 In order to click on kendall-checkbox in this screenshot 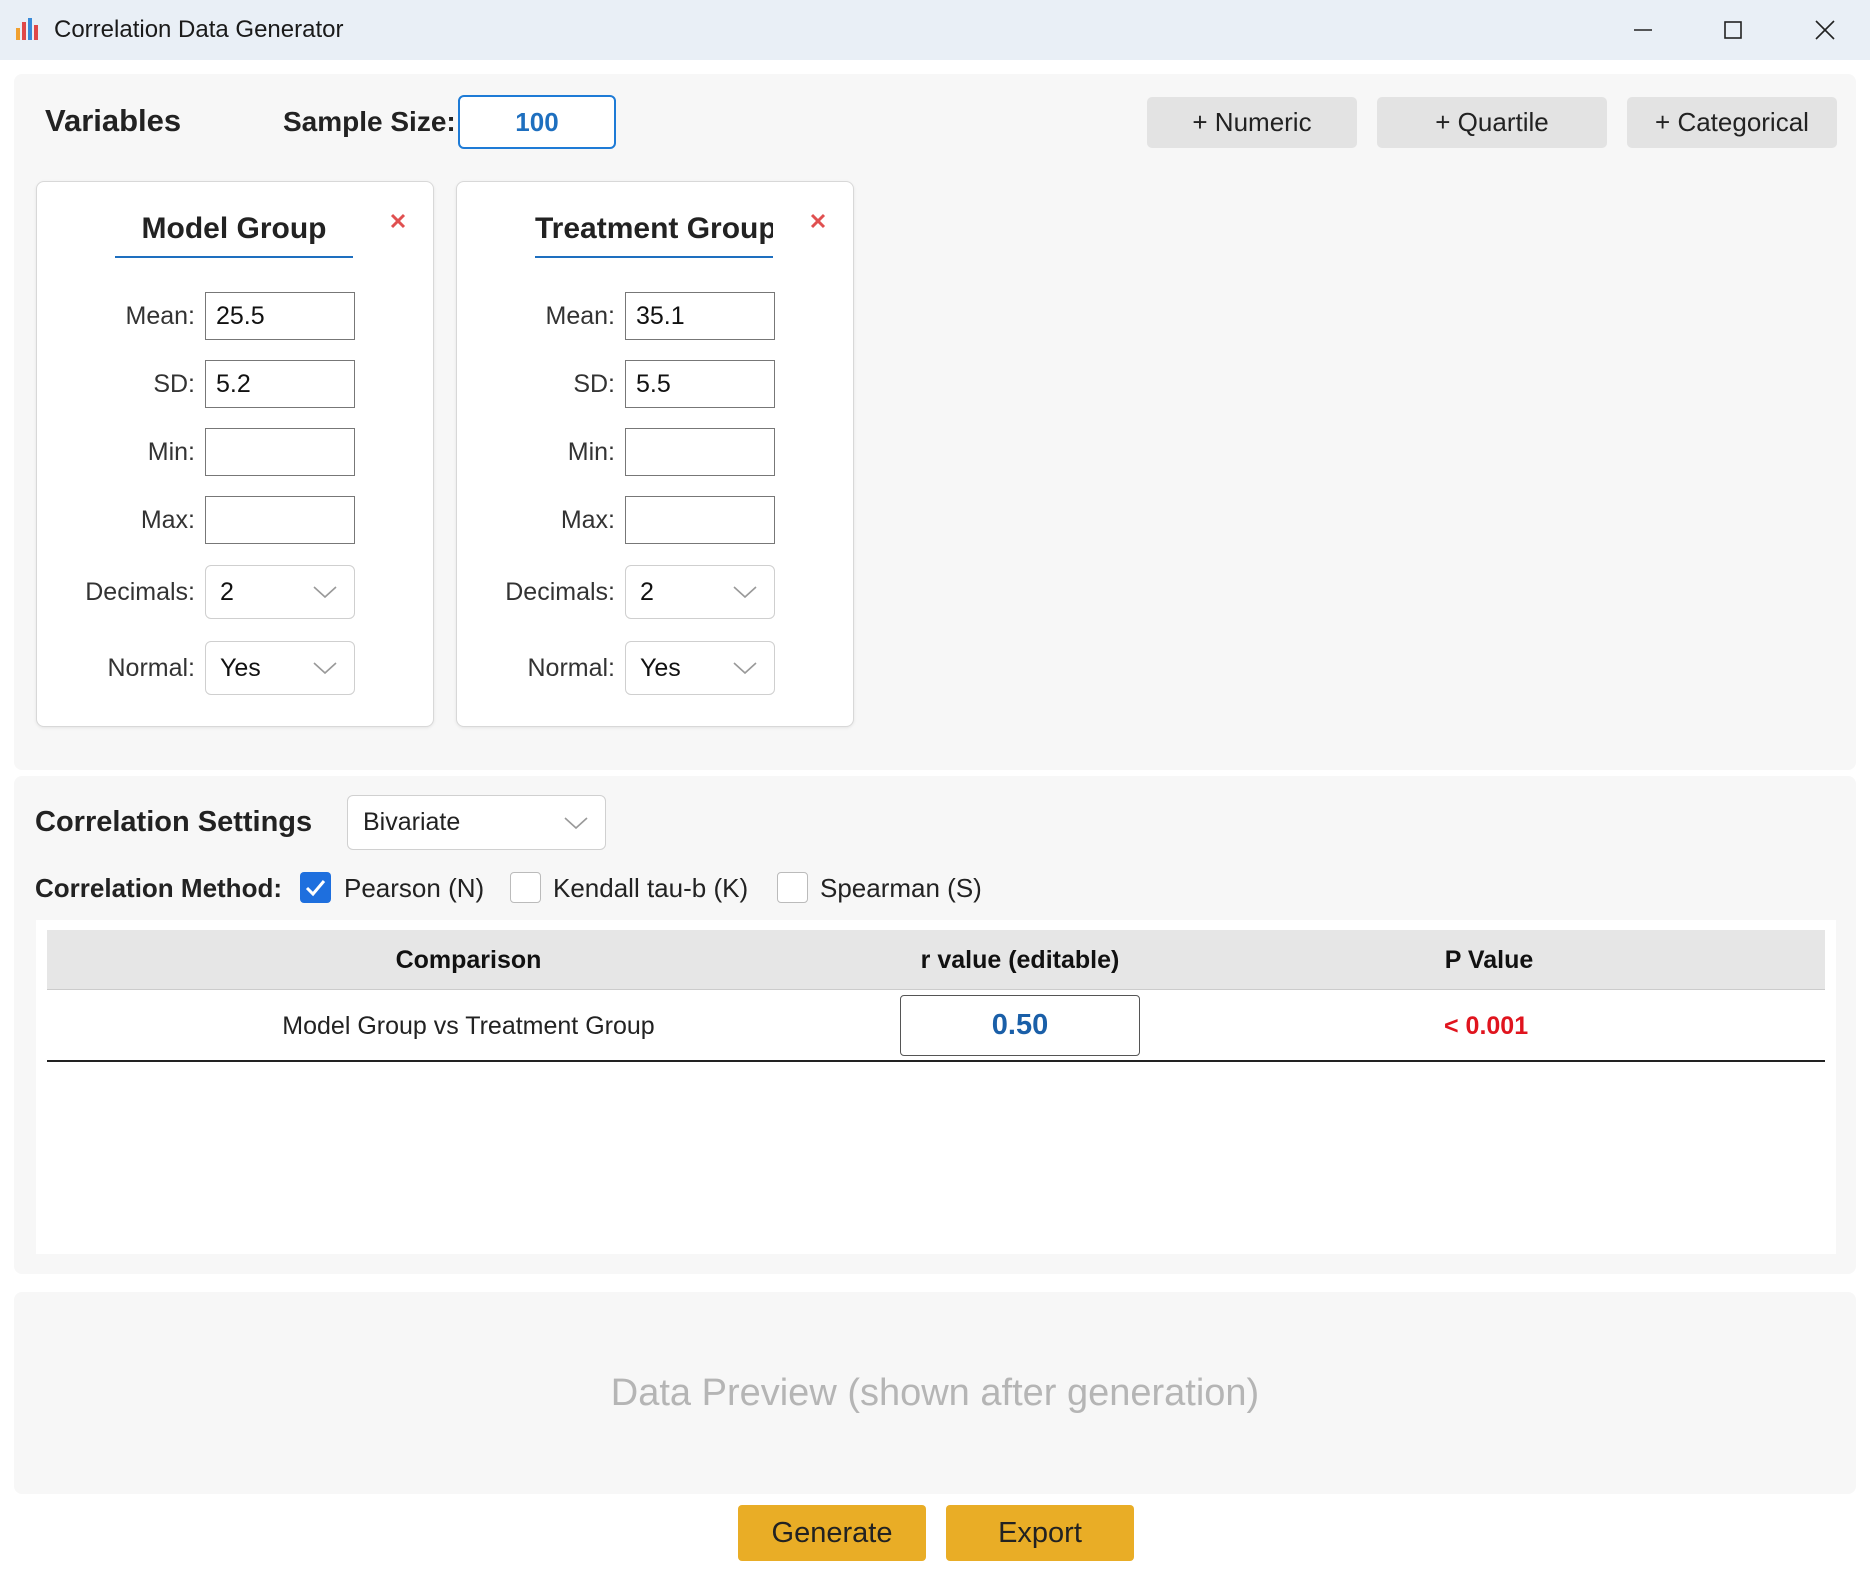, I will do `click(525, 887)`.